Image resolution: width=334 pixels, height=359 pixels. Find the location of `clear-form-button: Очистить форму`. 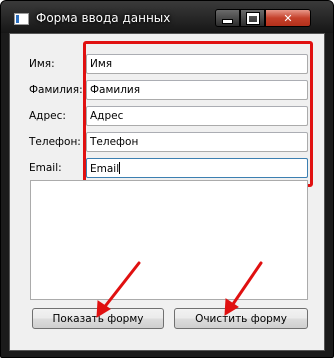

clear-form-button: Очистить форму is located at coordinates (241, 318).